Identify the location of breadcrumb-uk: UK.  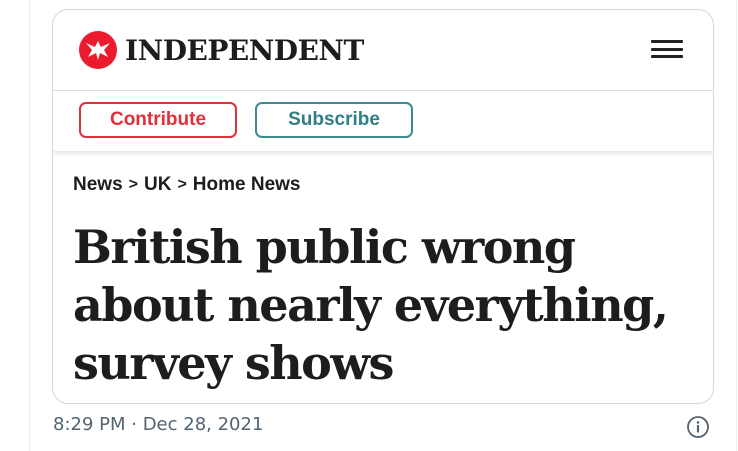
(157, 185).